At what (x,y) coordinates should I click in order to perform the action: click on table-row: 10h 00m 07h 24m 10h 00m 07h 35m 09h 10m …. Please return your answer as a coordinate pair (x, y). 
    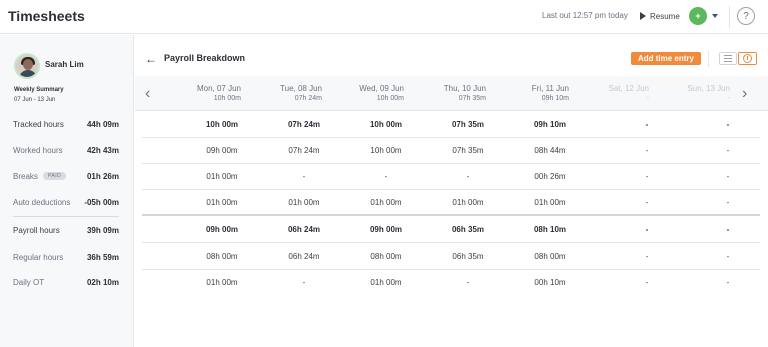
    Looking at the image, I should click on (451, 125).